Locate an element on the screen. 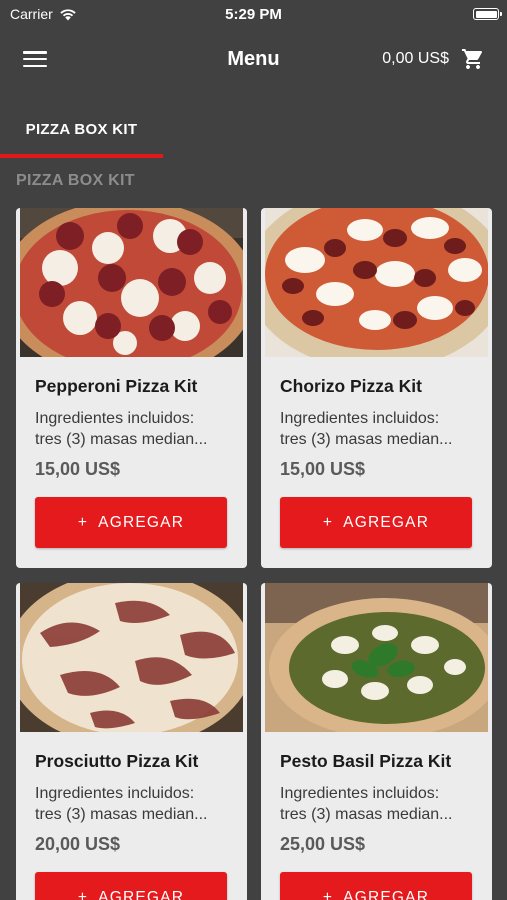  section-title: PIZZA BOX KIT is located at coordinates (75, 180).